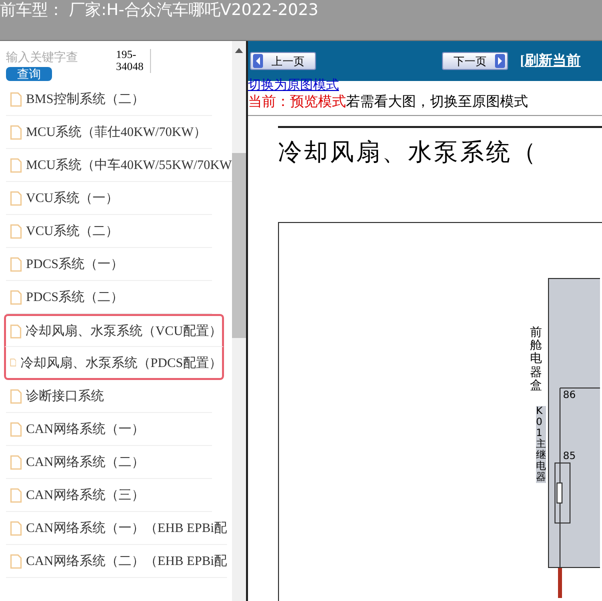 The image size is (602, 601). I want to click on scrollbar-thumb, so click(239, 245).